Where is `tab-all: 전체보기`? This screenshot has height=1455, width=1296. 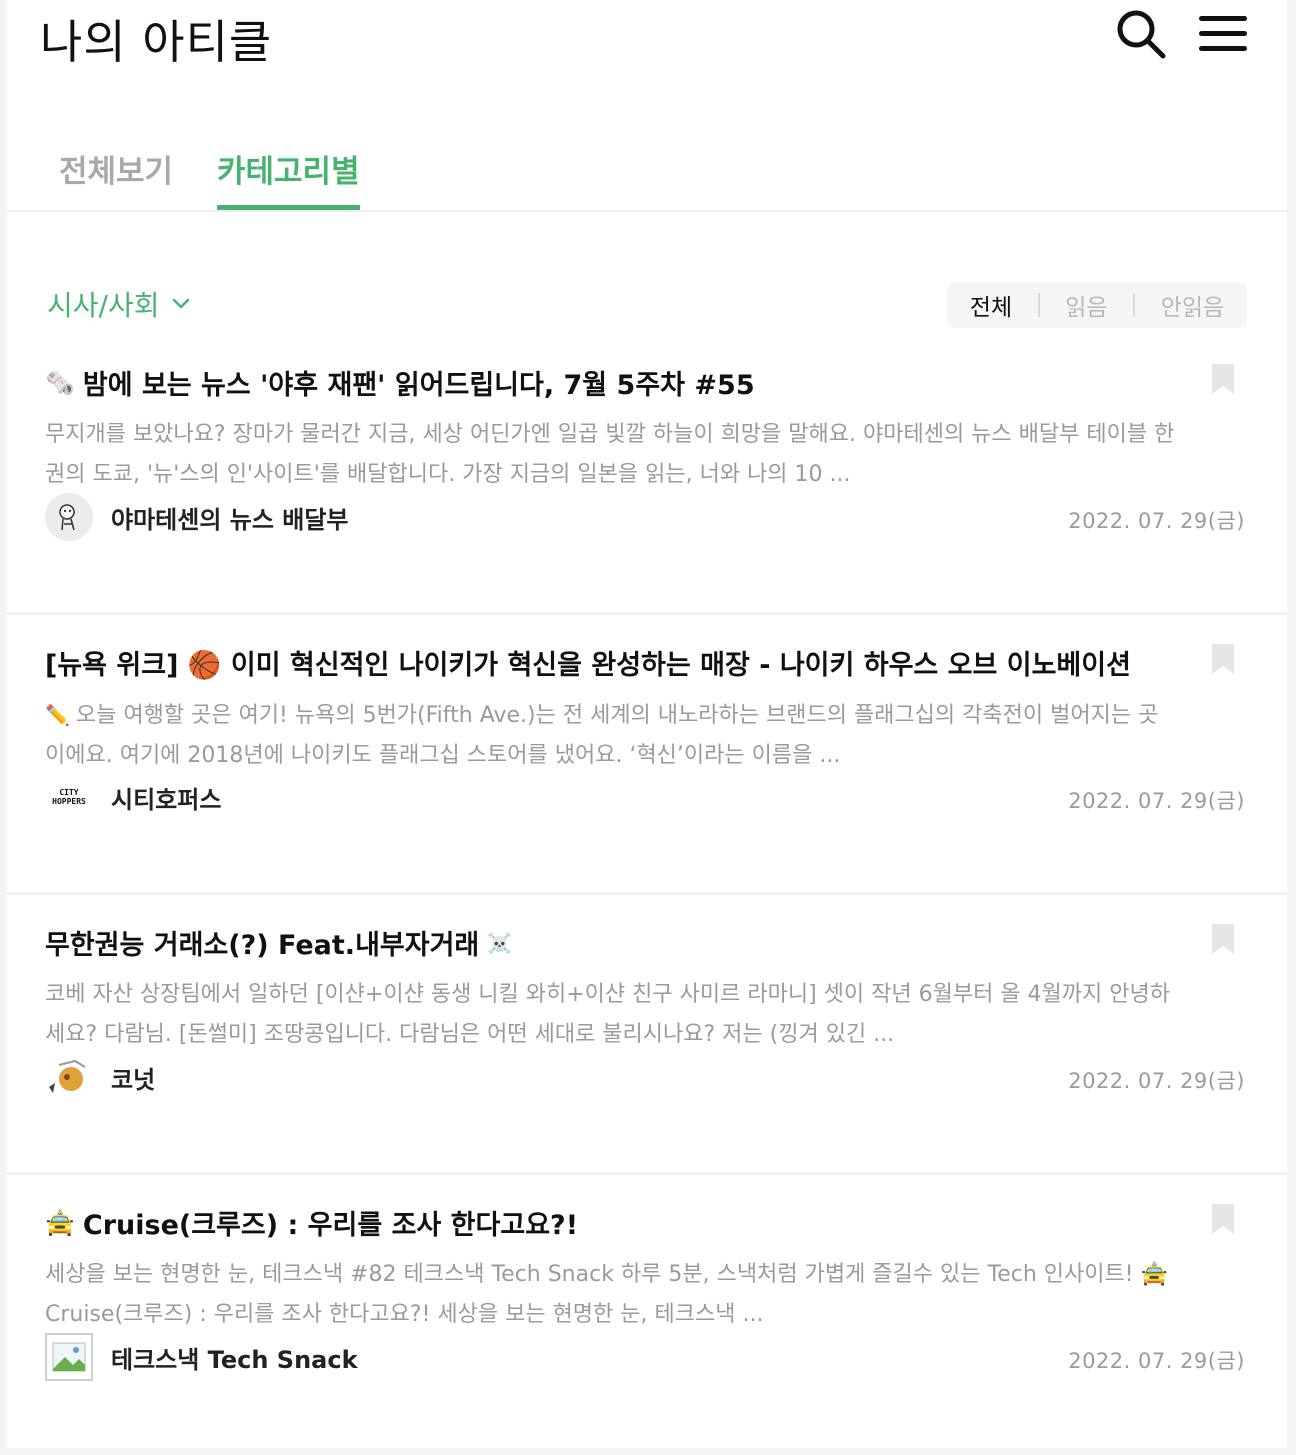 tab-all: 전체보기 is located at coordinates (116, 178).